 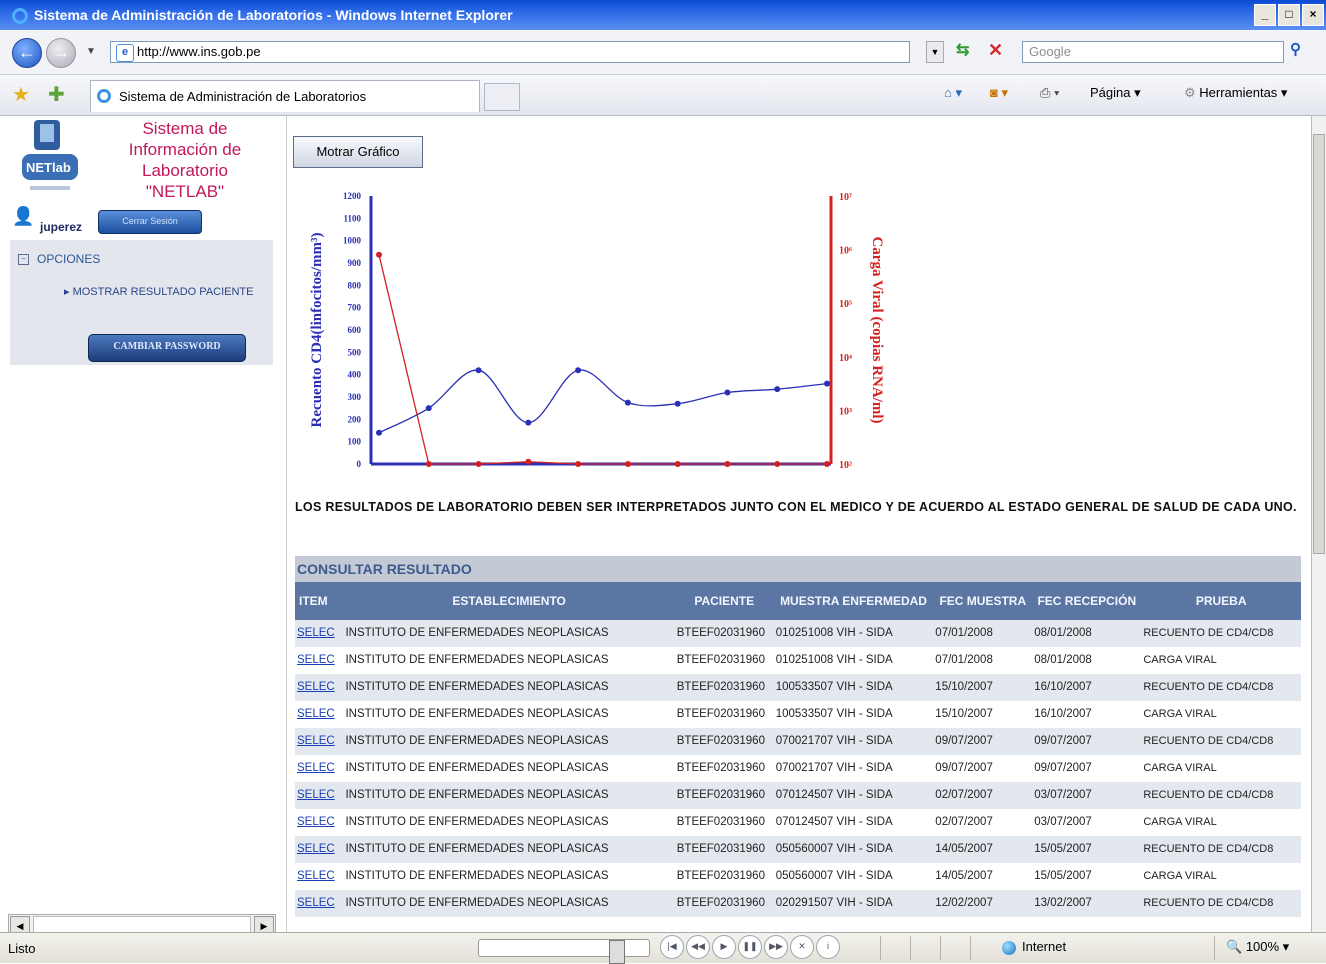 What do you see at coordinates (1295, 49) in the screenshot?
I see `search-icon: ⚲` at bounding box center [1295, 49].